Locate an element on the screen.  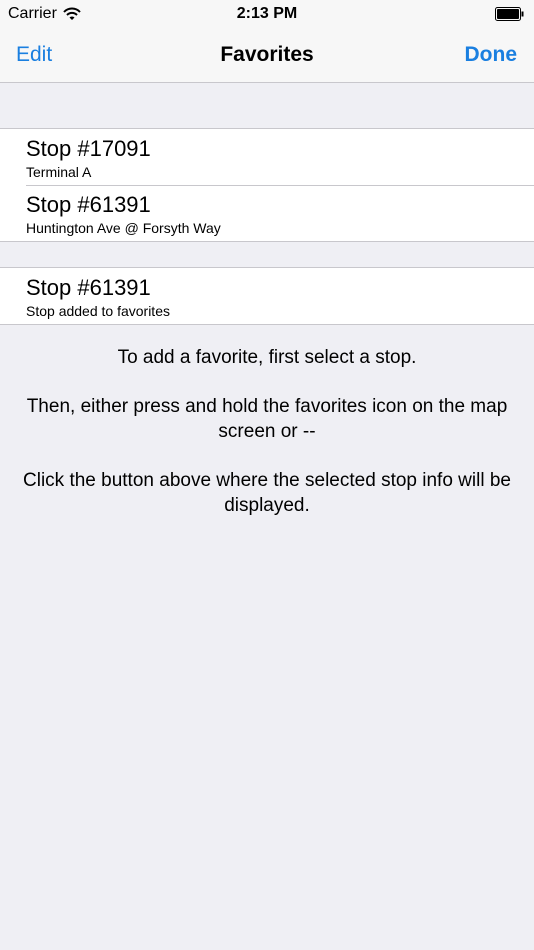
navigation-bar: Edit Favorites Done is located at coordinates (267, 56).